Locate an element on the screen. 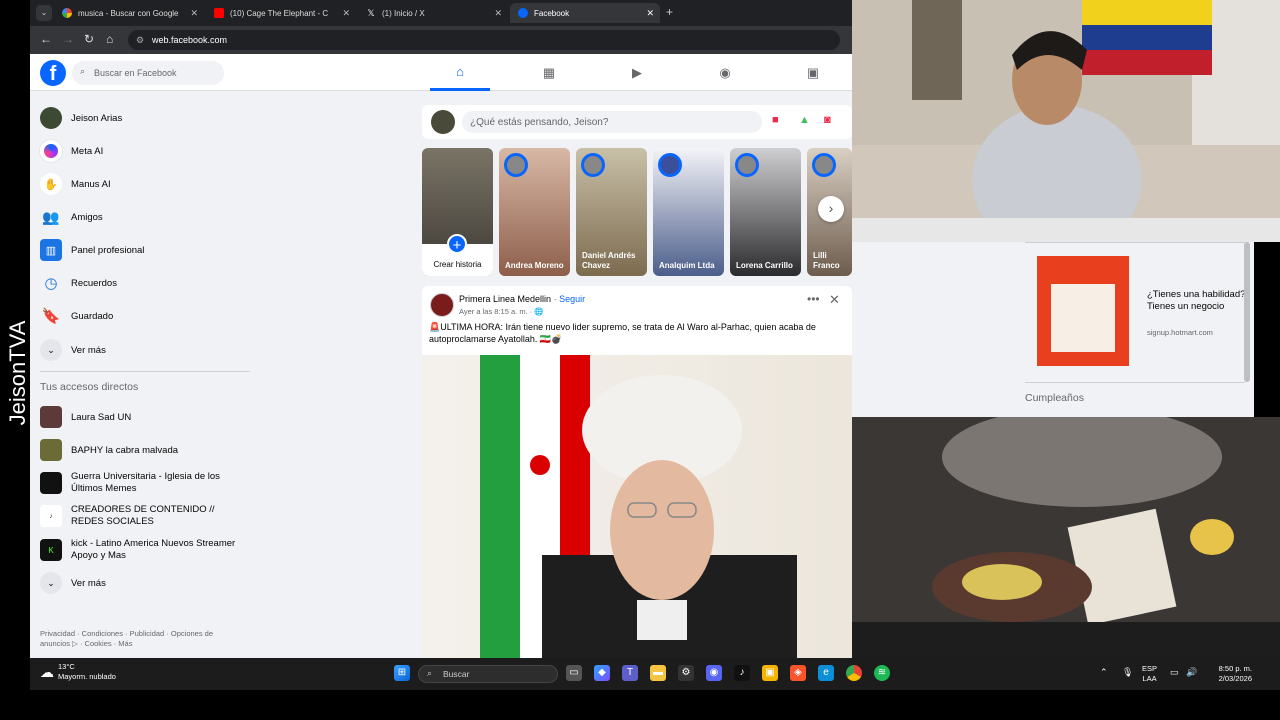 This screenshot has height=720, width=1280. nav-dashboard-icon: ▦ is located at coordinates (549, 72).